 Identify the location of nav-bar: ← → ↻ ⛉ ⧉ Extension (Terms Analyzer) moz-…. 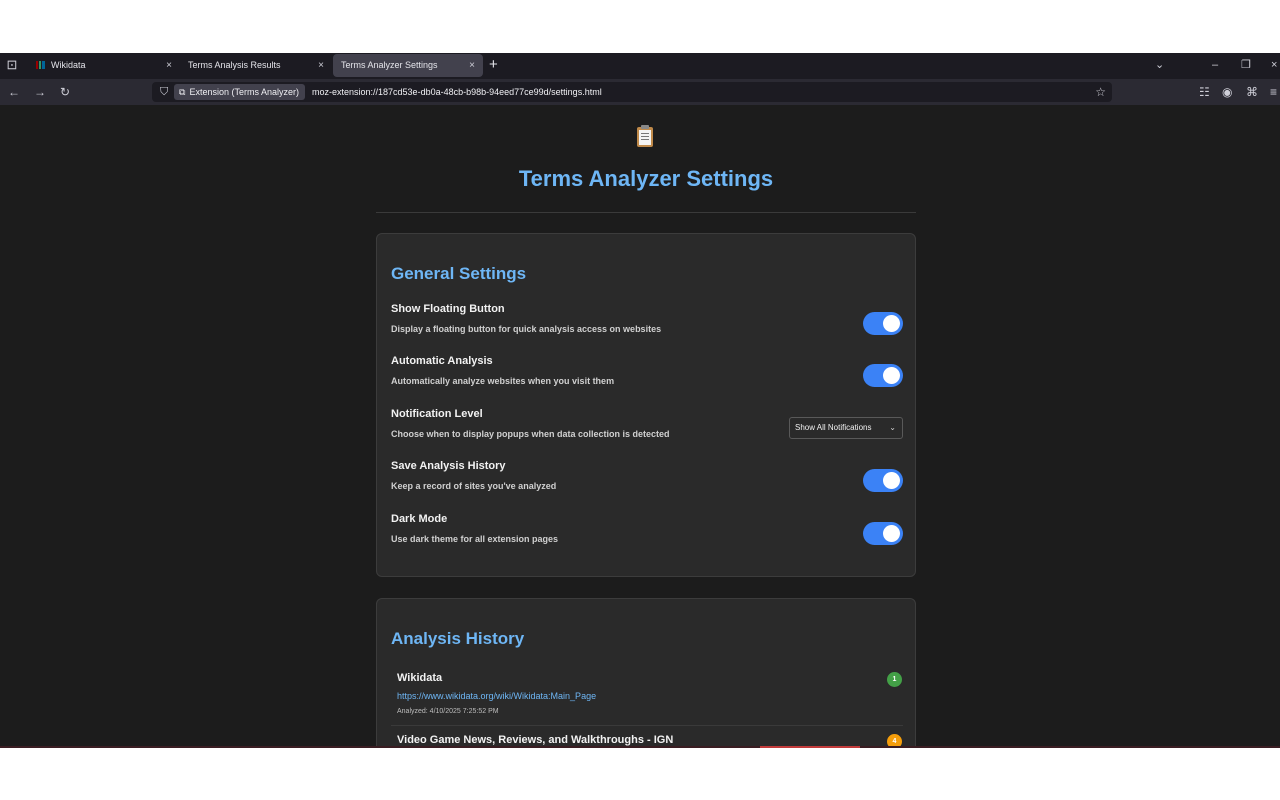
(640, 92).